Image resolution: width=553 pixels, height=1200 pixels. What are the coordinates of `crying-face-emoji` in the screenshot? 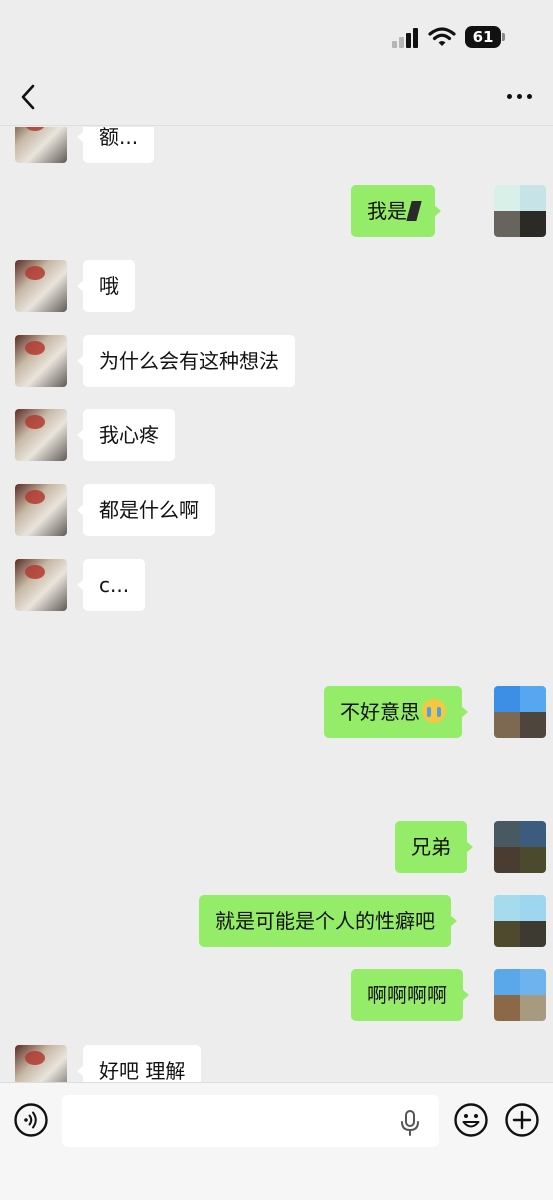 It's located at (434, 711).